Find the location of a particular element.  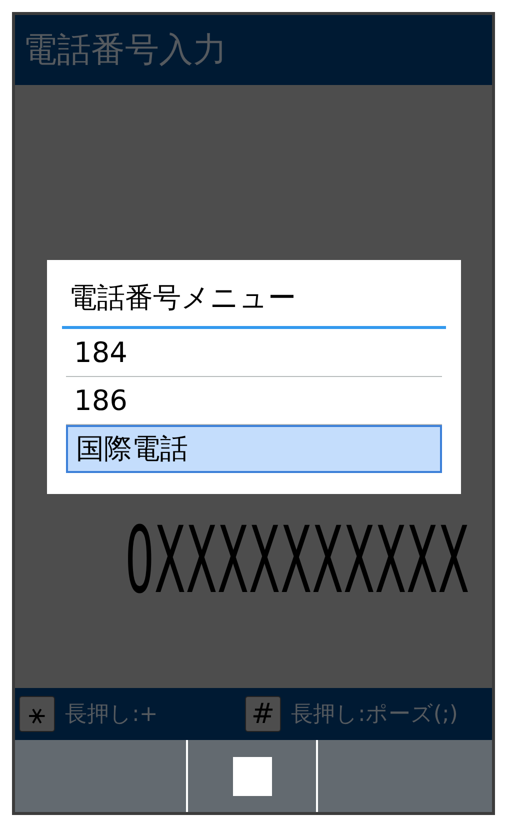

phone-number: 0XXXXXXXXXX is located at coordinates (297, 561).